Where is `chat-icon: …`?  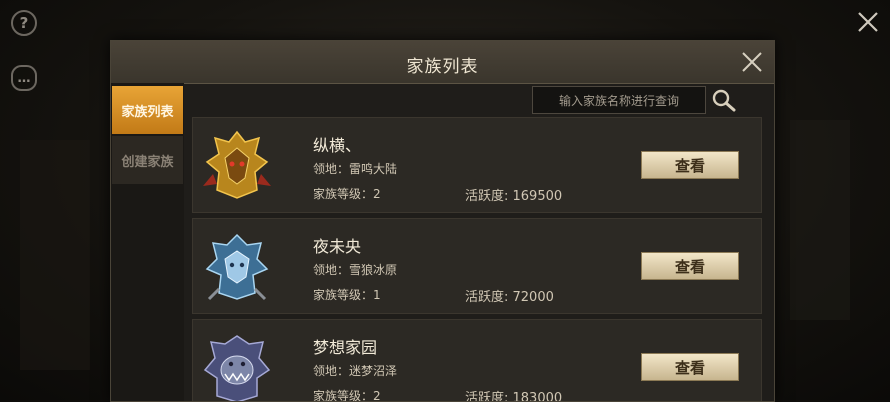 chat-icon: … is located at coordinates (24, 78).